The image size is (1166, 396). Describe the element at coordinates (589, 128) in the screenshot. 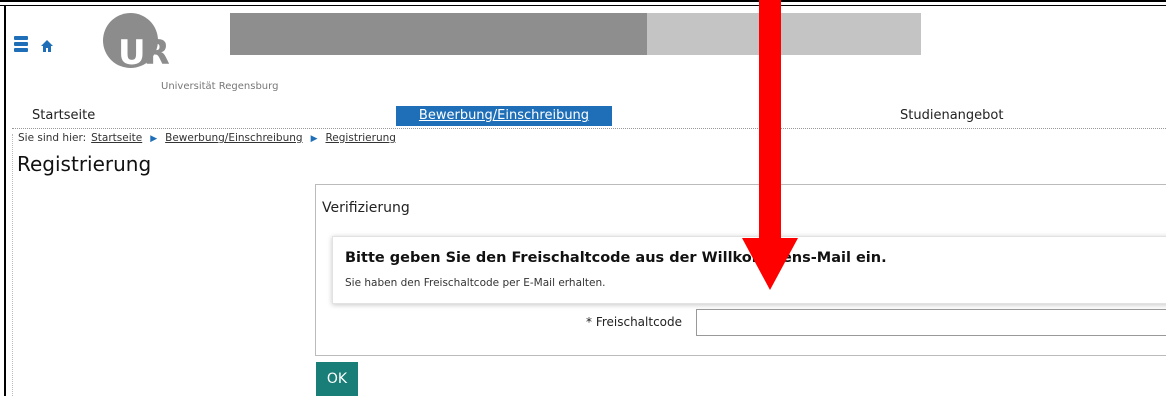

I see `nav-divider` at that location.